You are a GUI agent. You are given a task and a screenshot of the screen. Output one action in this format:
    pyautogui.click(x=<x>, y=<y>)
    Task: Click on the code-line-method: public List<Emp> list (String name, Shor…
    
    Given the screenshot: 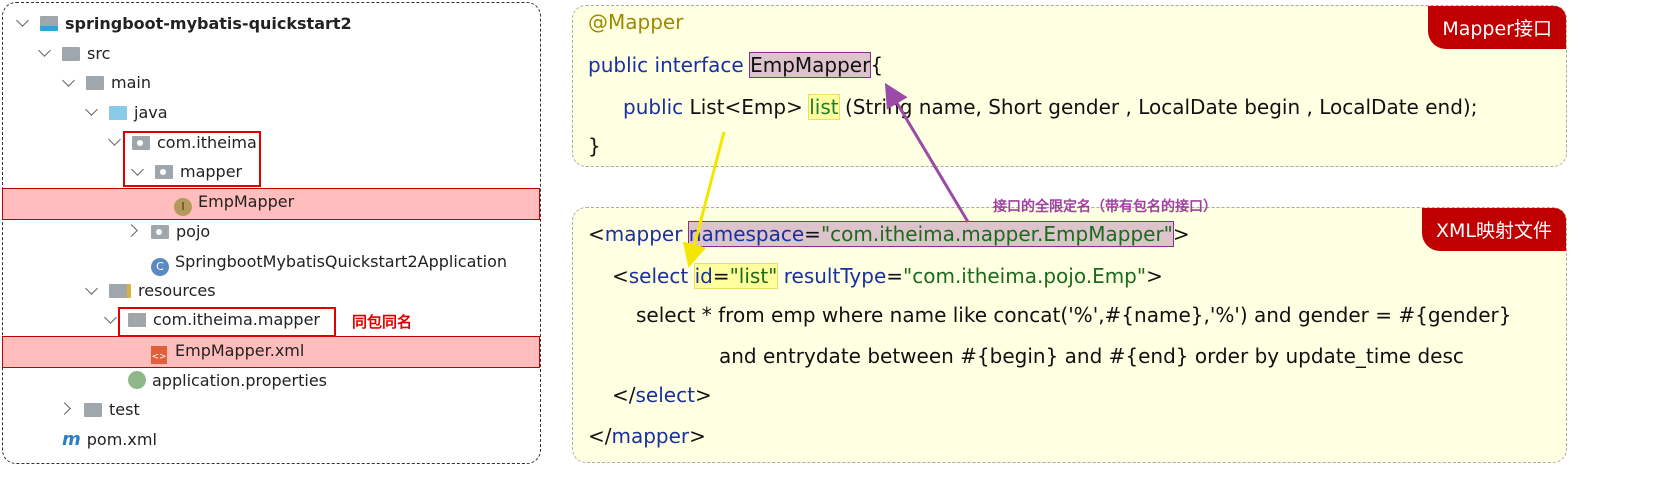 What is the action you would take?
    pyautogui.click(x=1050, y=107)
    